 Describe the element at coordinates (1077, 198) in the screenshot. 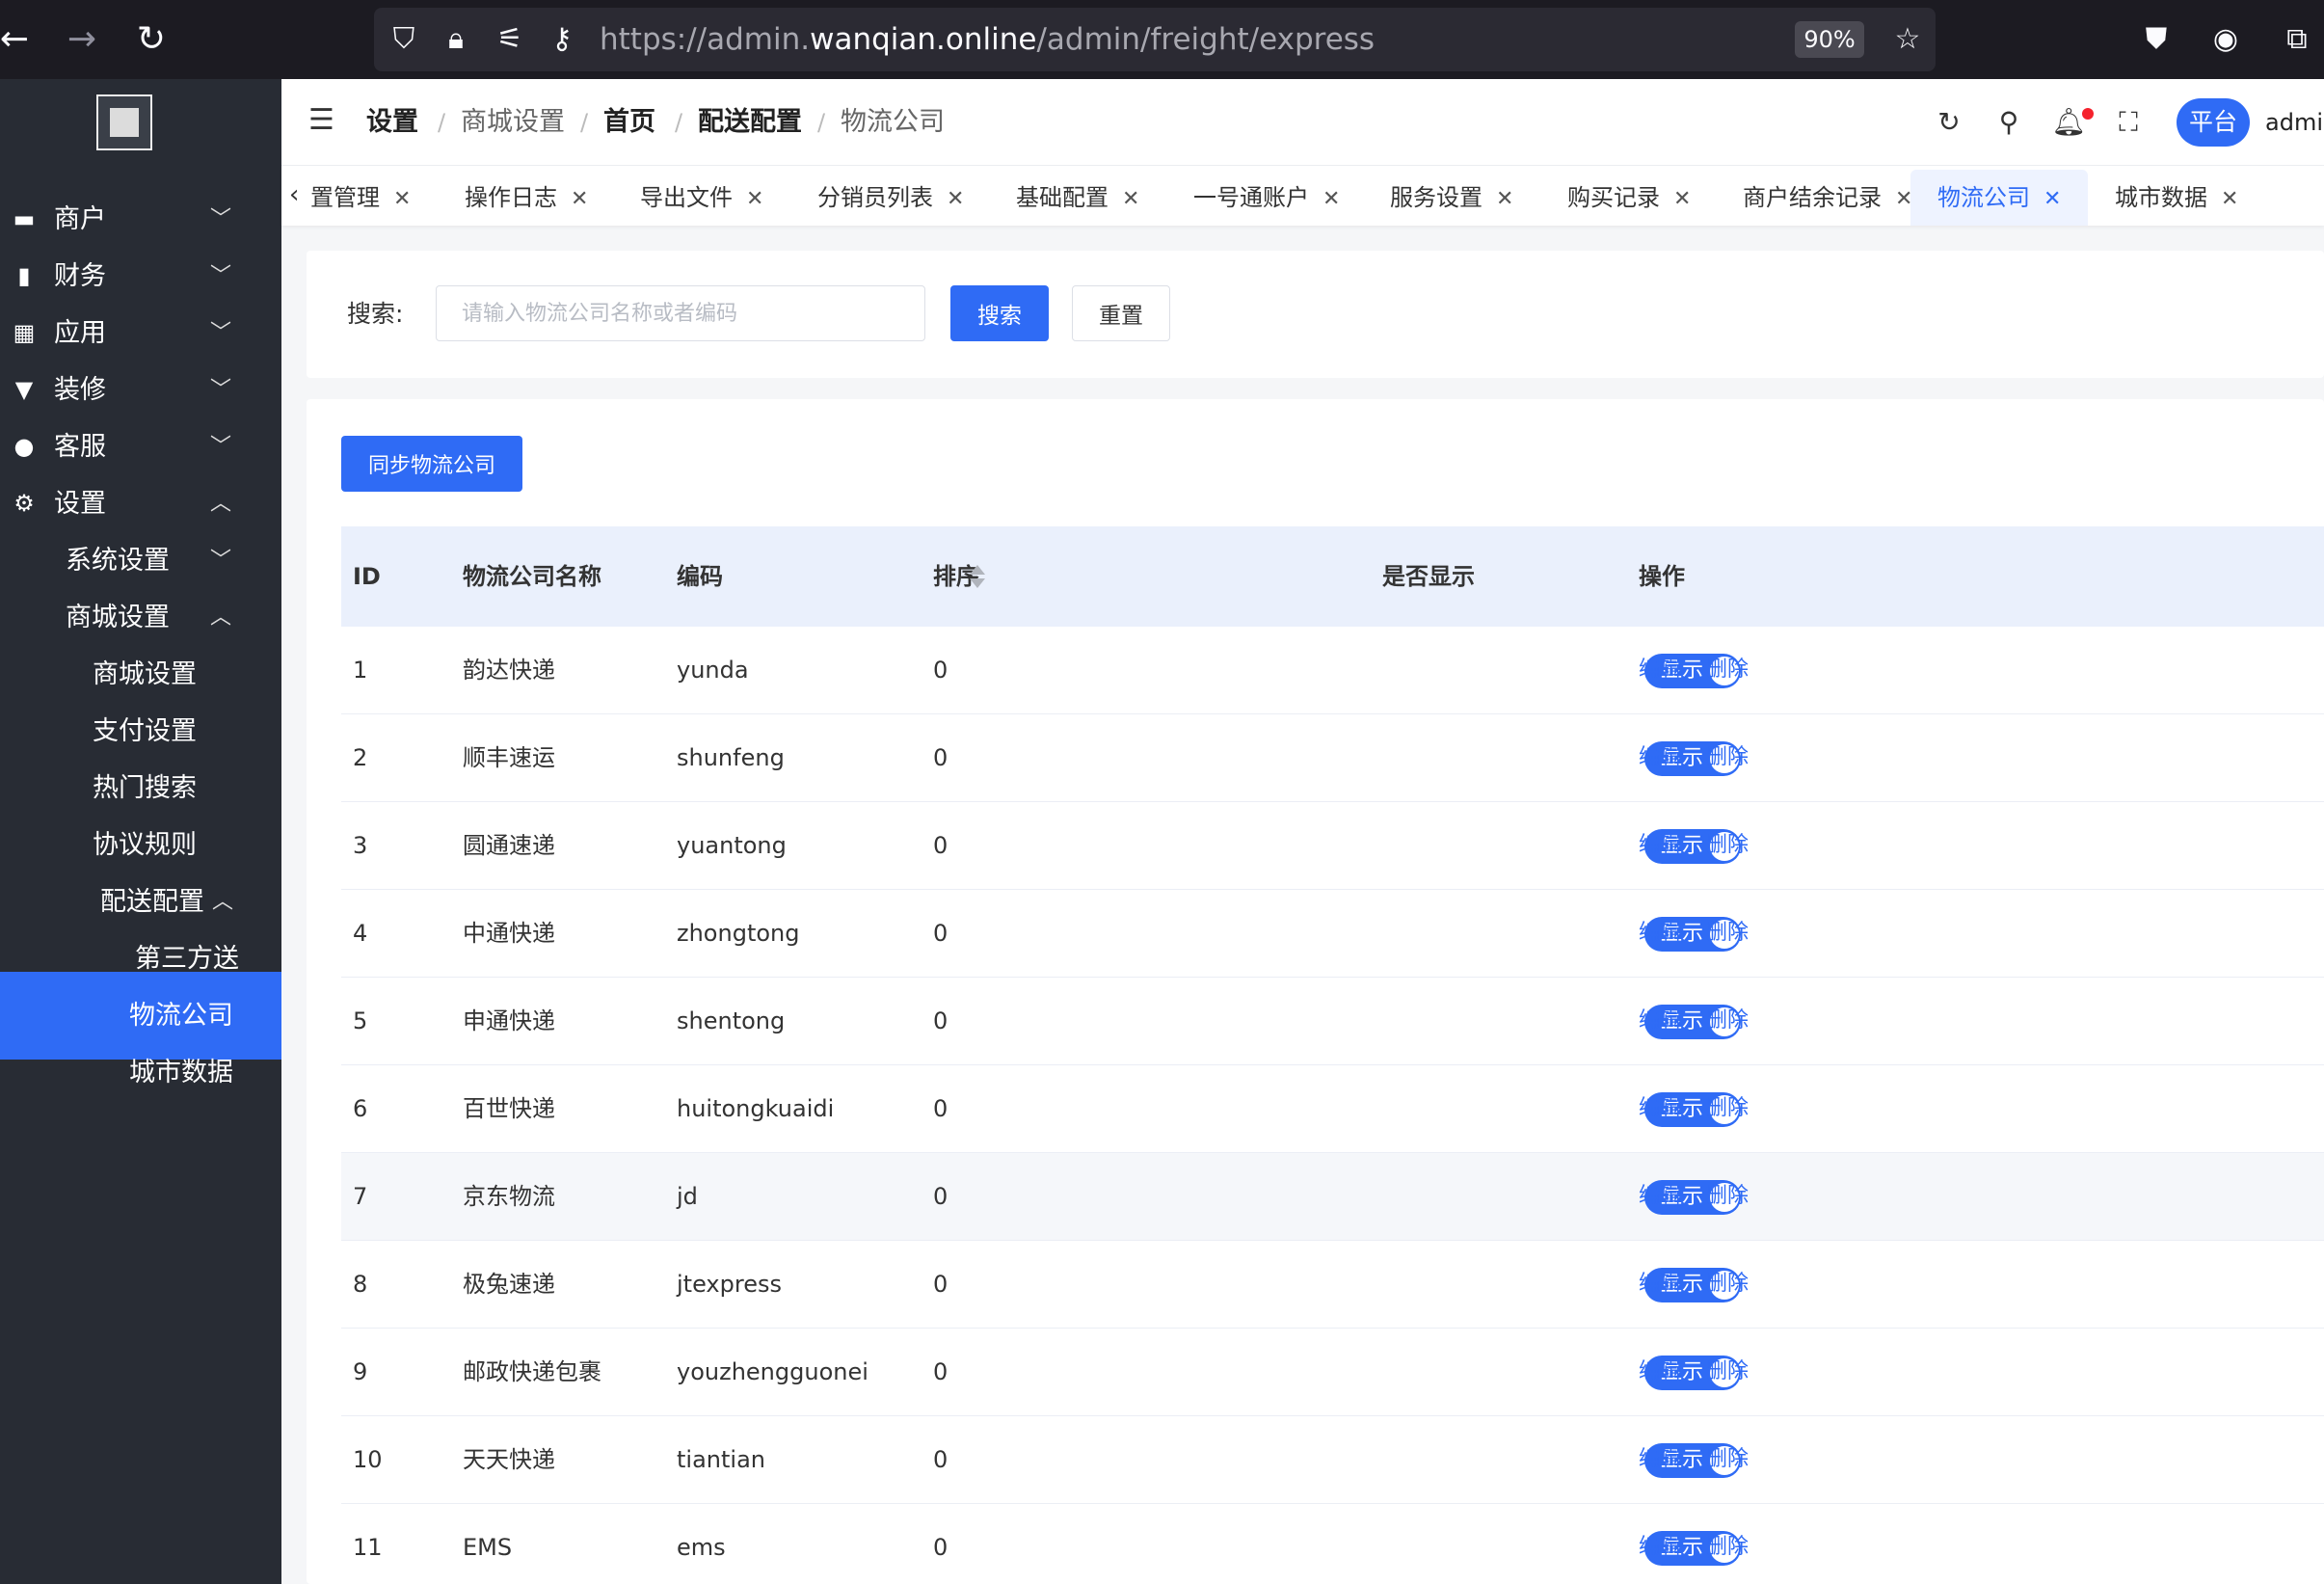

I see `tab: 基础配置 ✕` at that location.